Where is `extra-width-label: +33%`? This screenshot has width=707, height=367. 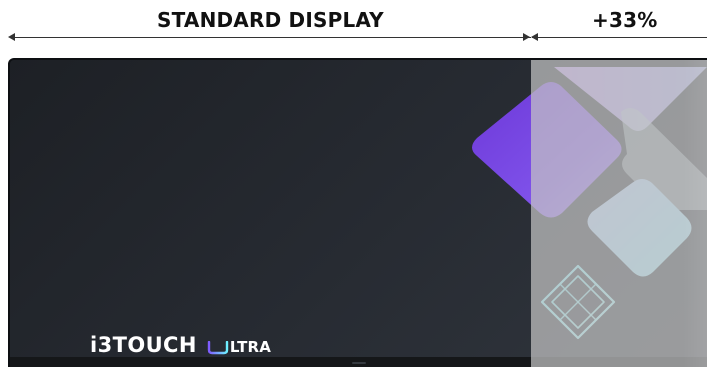 extra-width-label: +33% is located at coordinates (625, 20).